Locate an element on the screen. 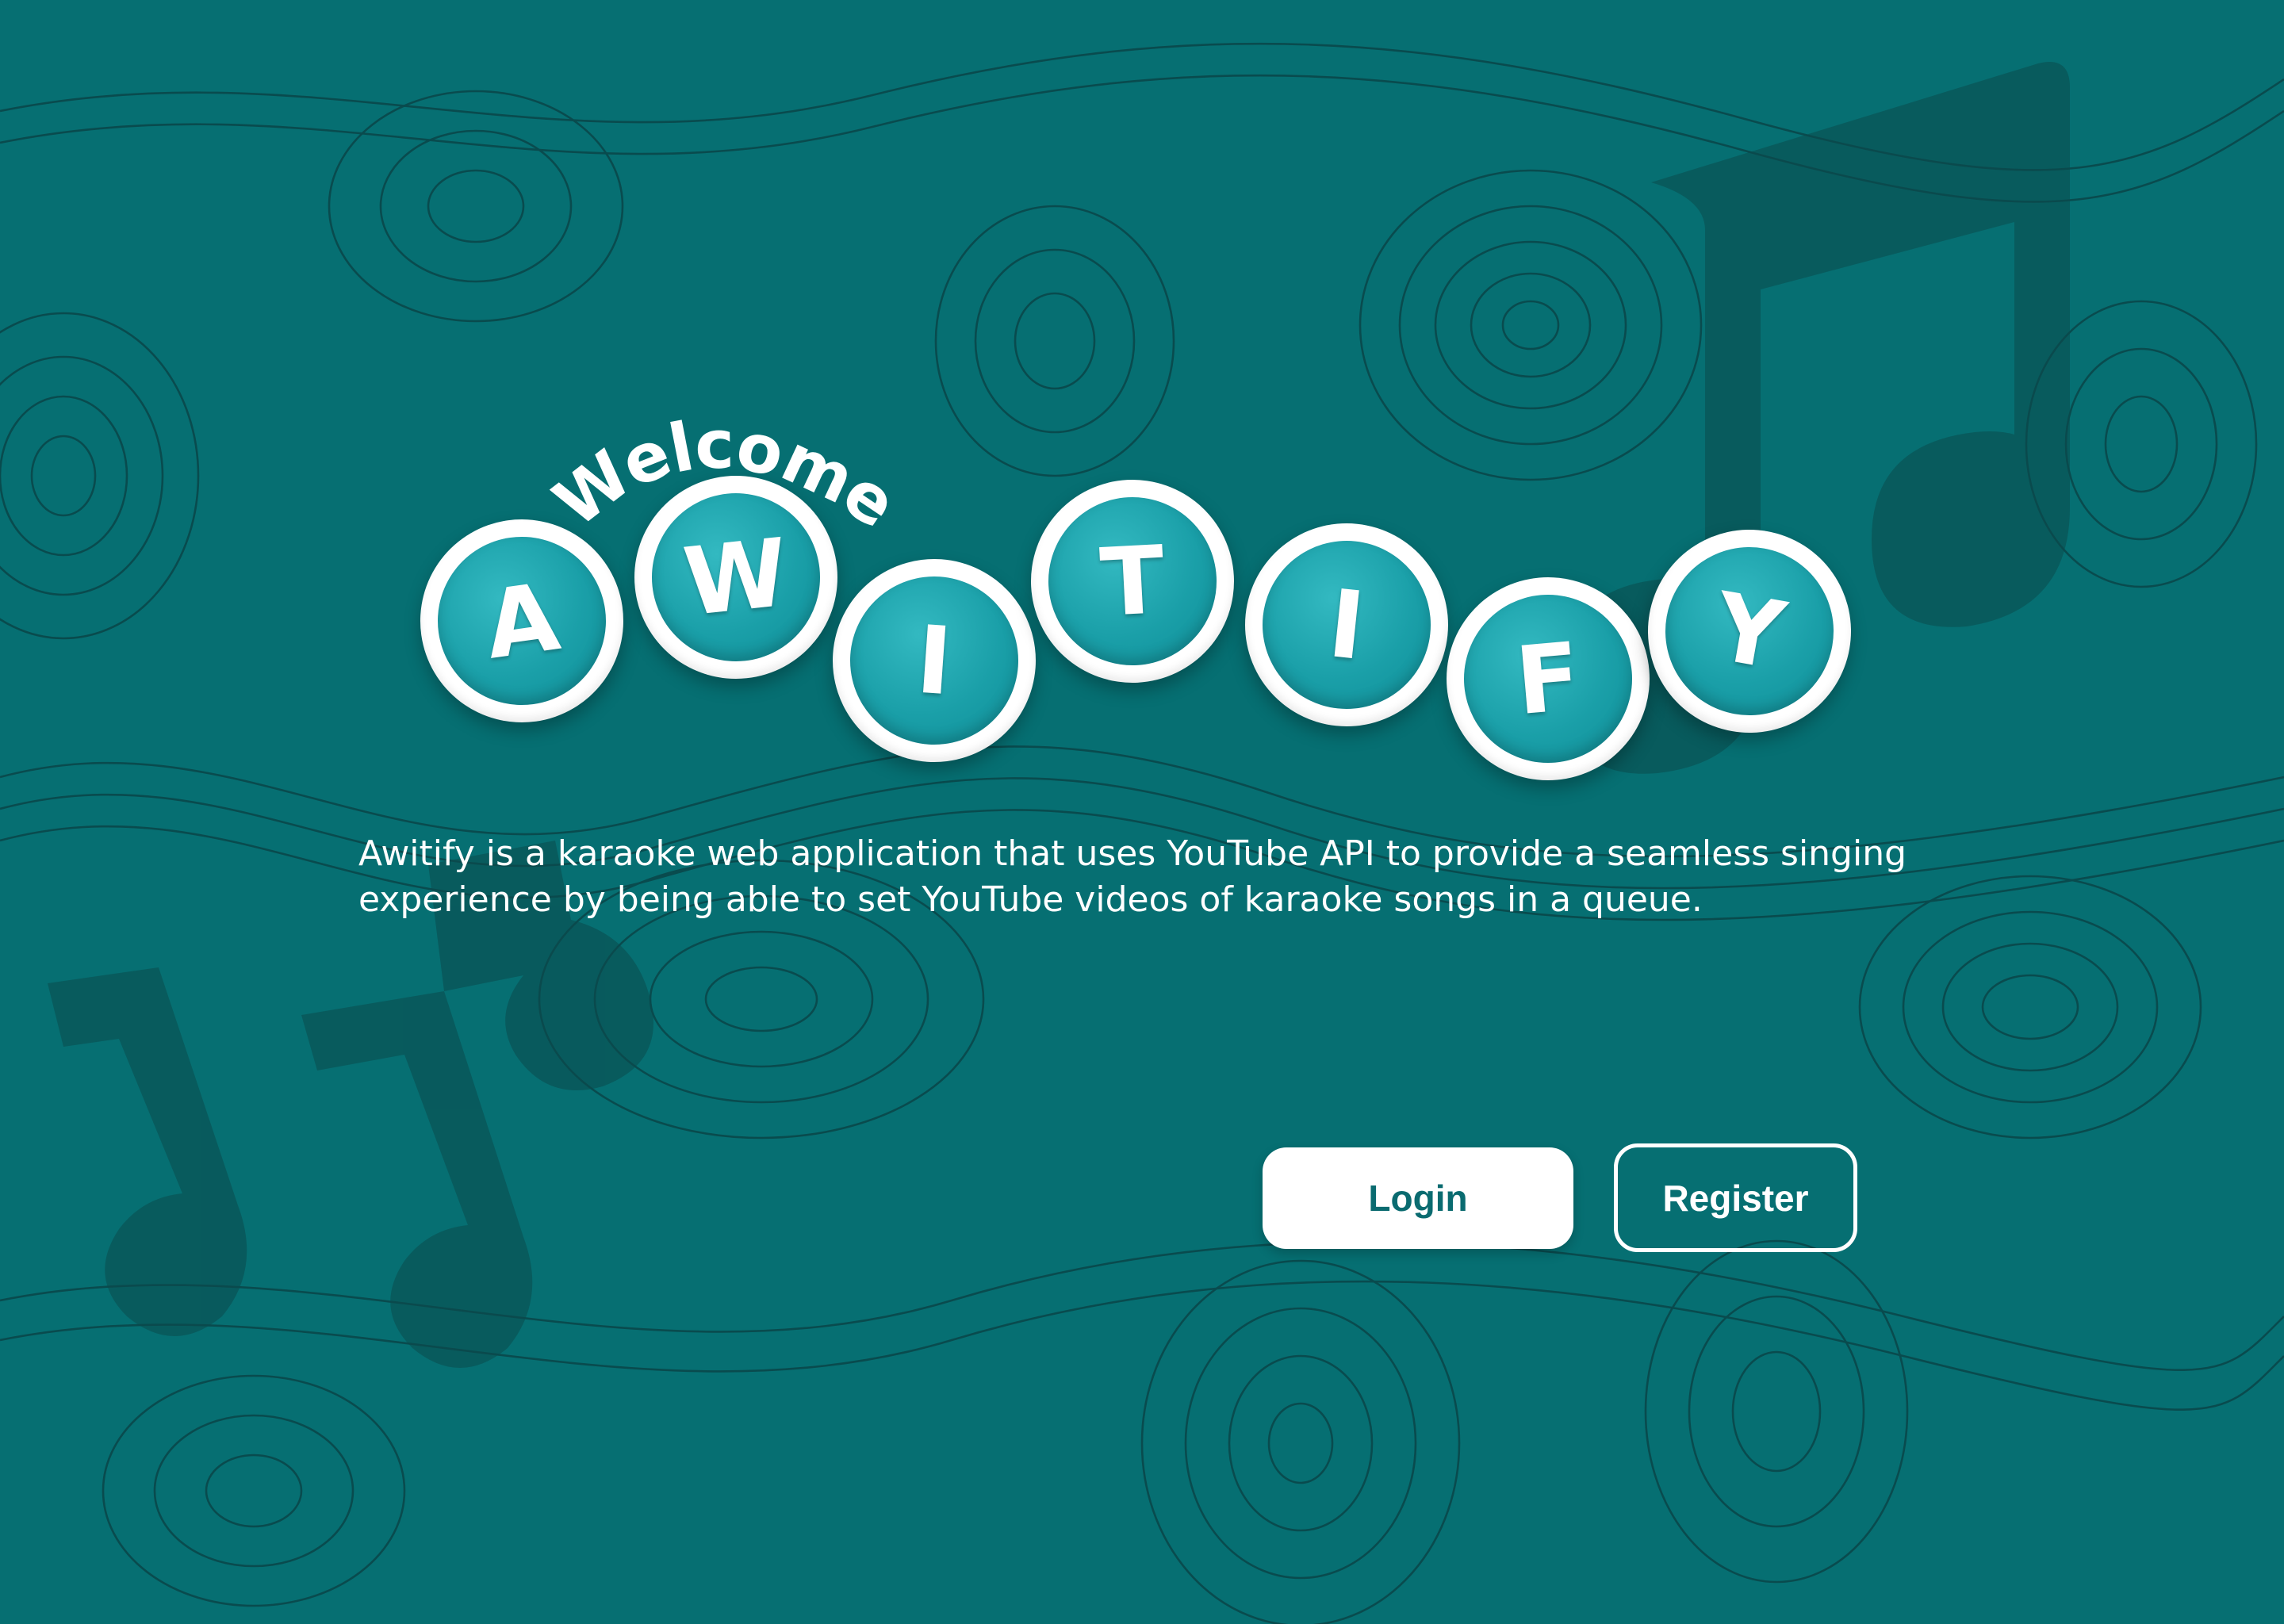 This screenshot has width=2284, height=1624. logo-glyph: W is located at coordinates (736, 577).